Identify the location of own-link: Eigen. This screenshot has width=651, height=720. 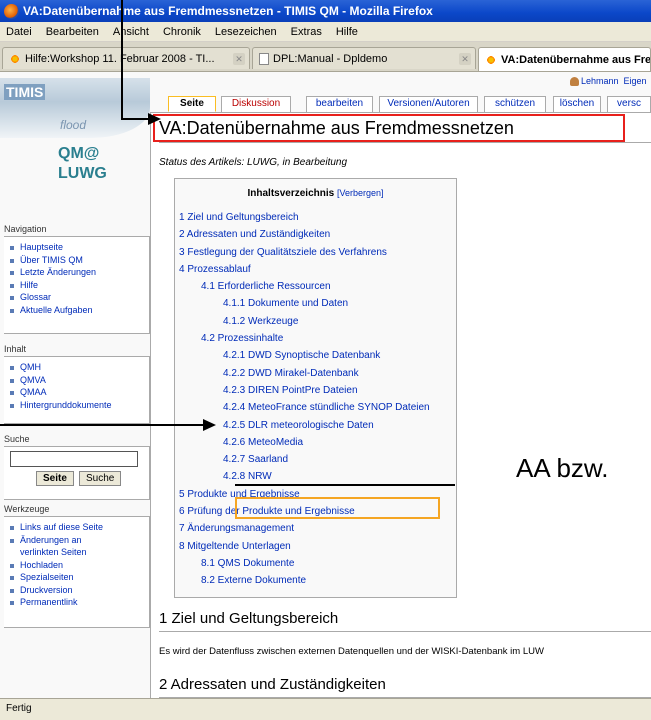
(635, 81).